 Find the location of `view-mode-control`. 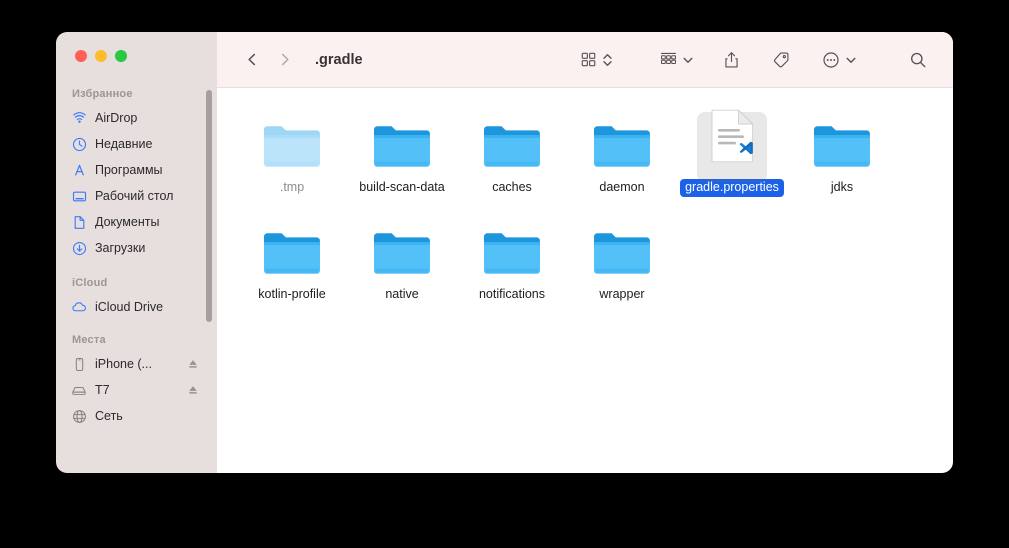

view-mode-control is located at coordinates (594, 60).